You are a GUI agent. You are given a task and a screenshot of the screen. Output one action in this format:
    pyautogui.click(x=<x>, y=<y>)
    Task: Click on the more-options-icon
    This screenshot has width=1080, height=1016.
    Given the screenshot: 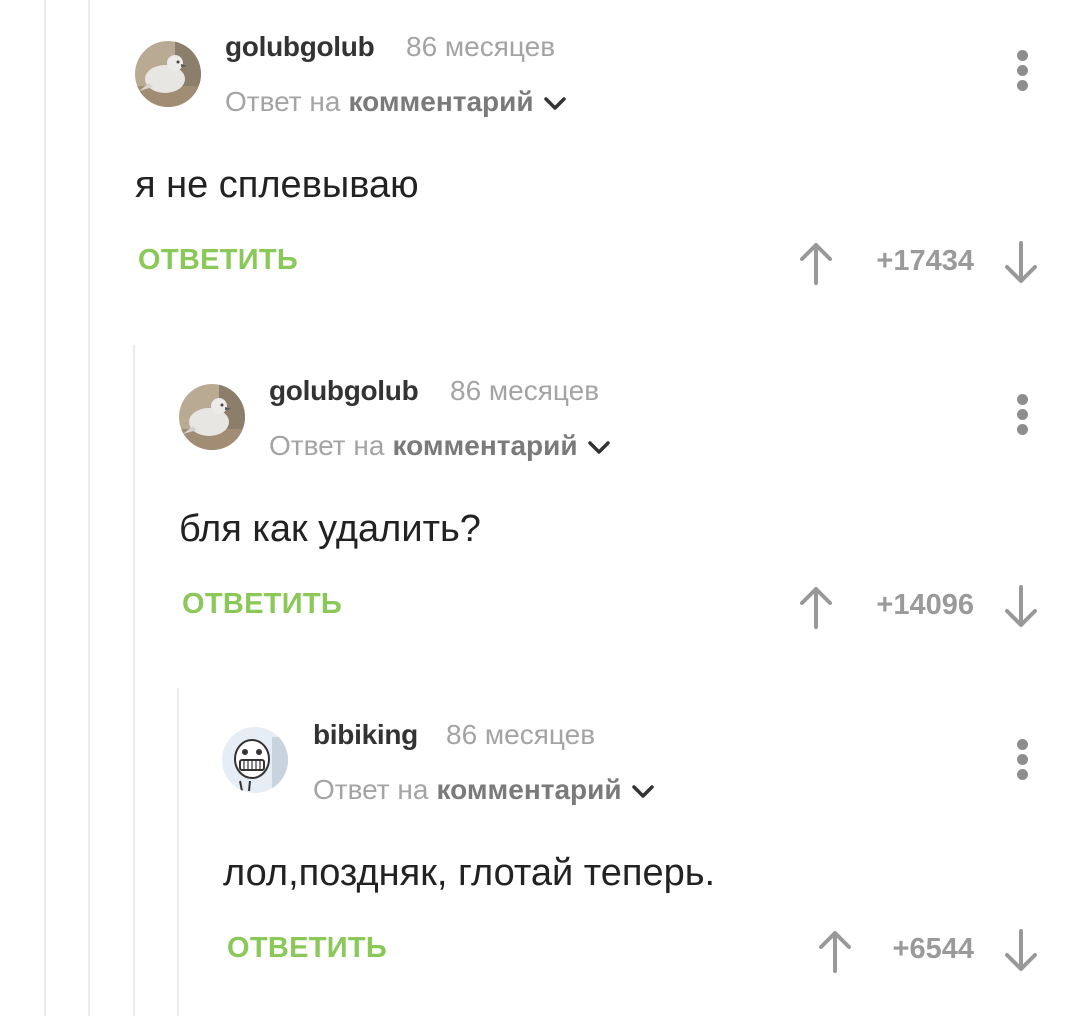 What is the action you would take?
    pyautogui.click(x=1023, y=759)
    